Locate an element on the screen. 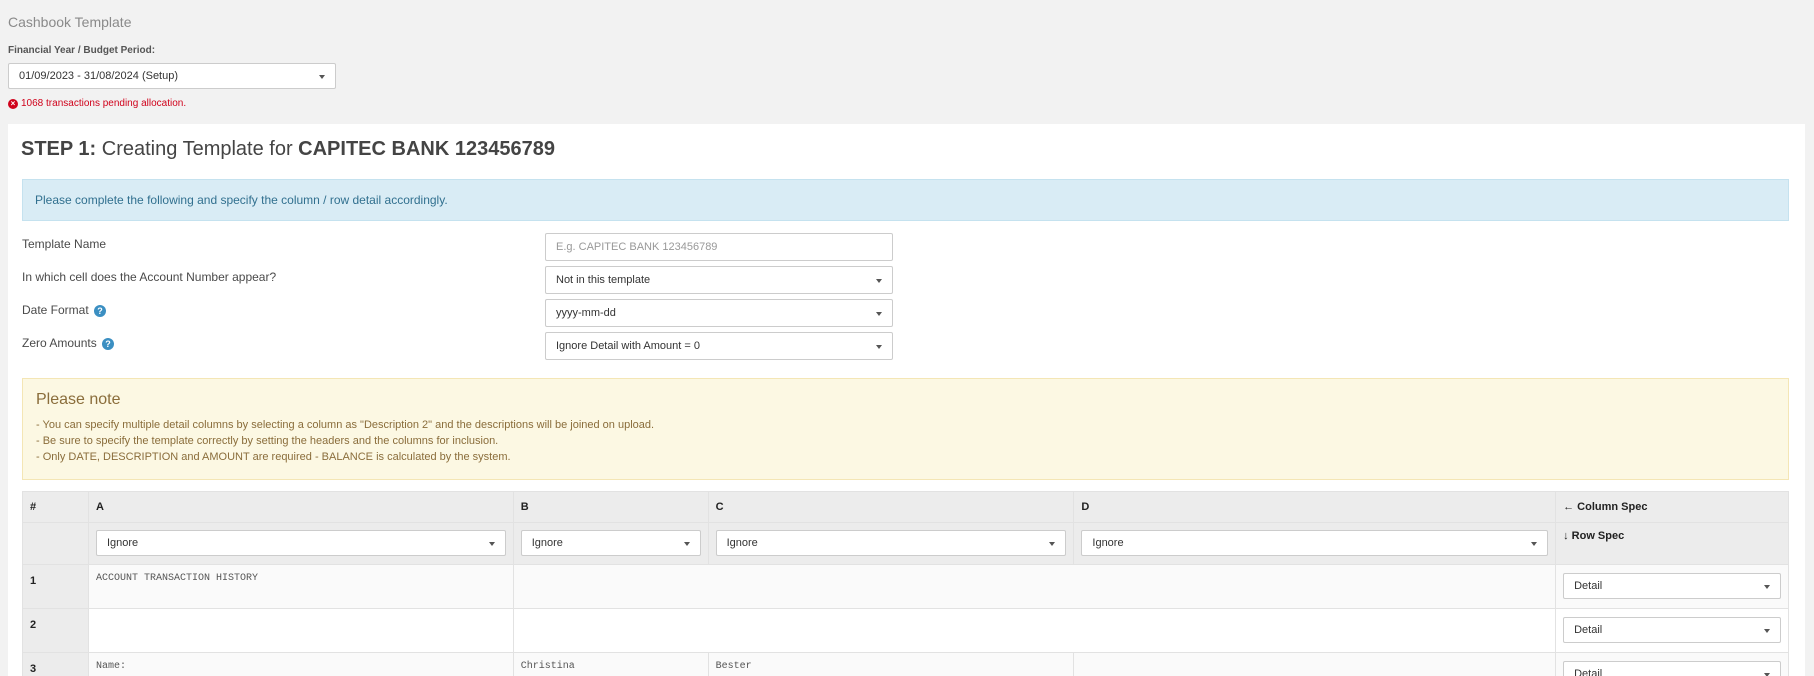  column-c-select-value: Ignore is located at coordinates (742, 543).